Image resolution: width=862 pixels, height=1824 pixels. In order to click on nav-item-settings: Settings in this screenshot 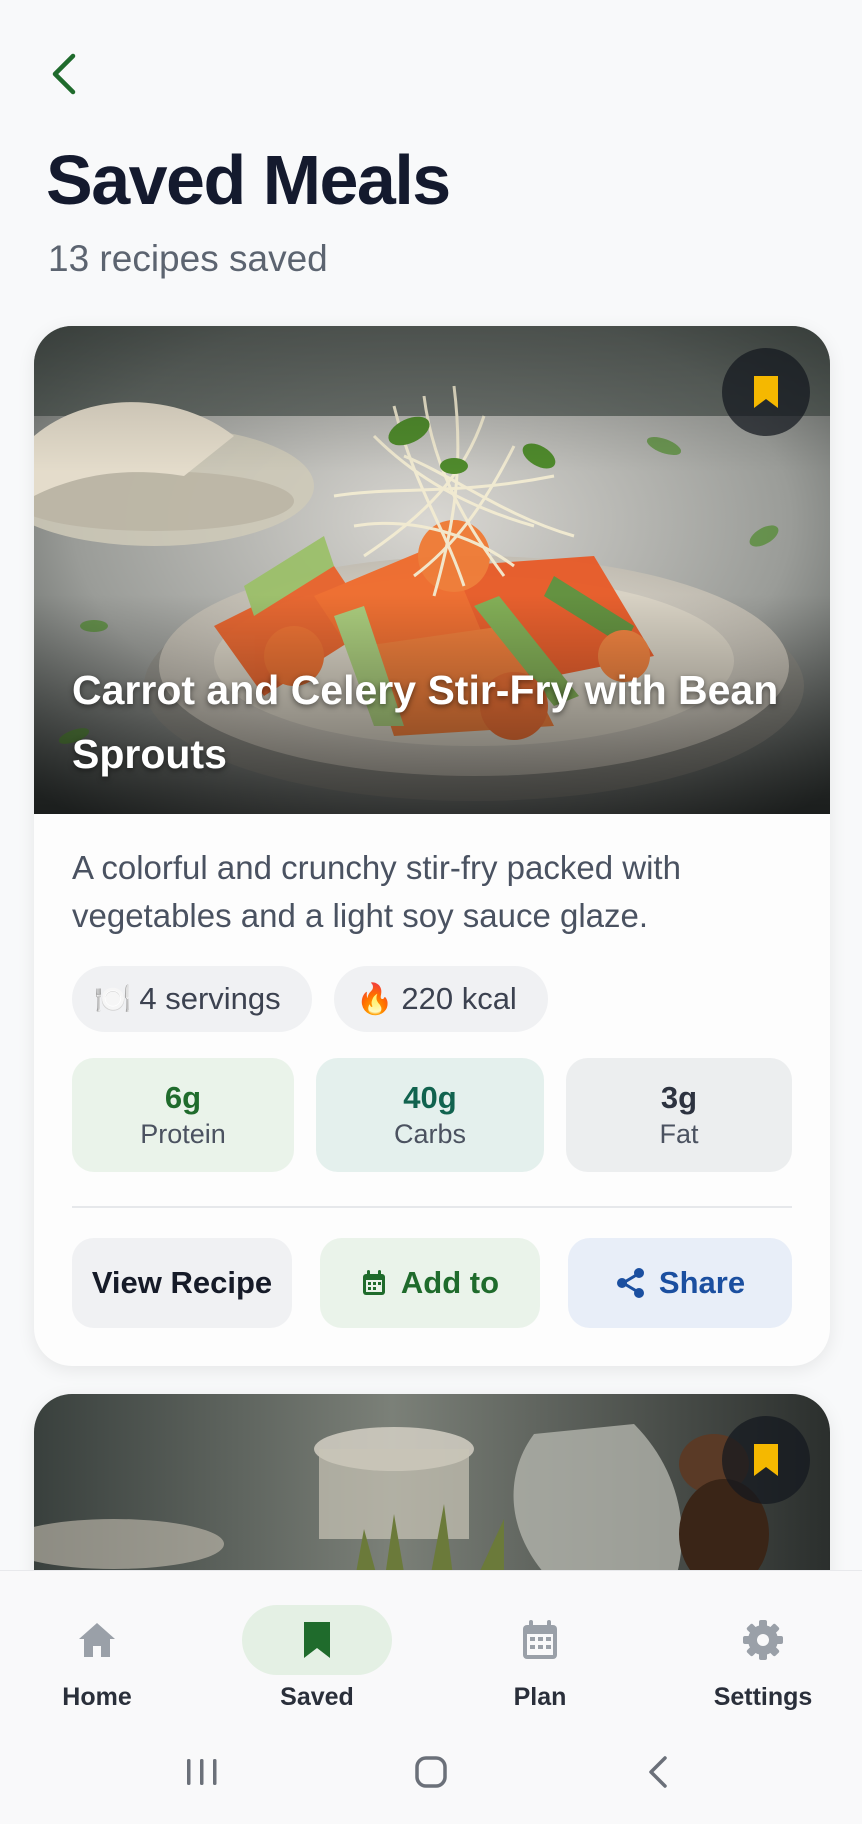, I will do `click(763, 1646)`.